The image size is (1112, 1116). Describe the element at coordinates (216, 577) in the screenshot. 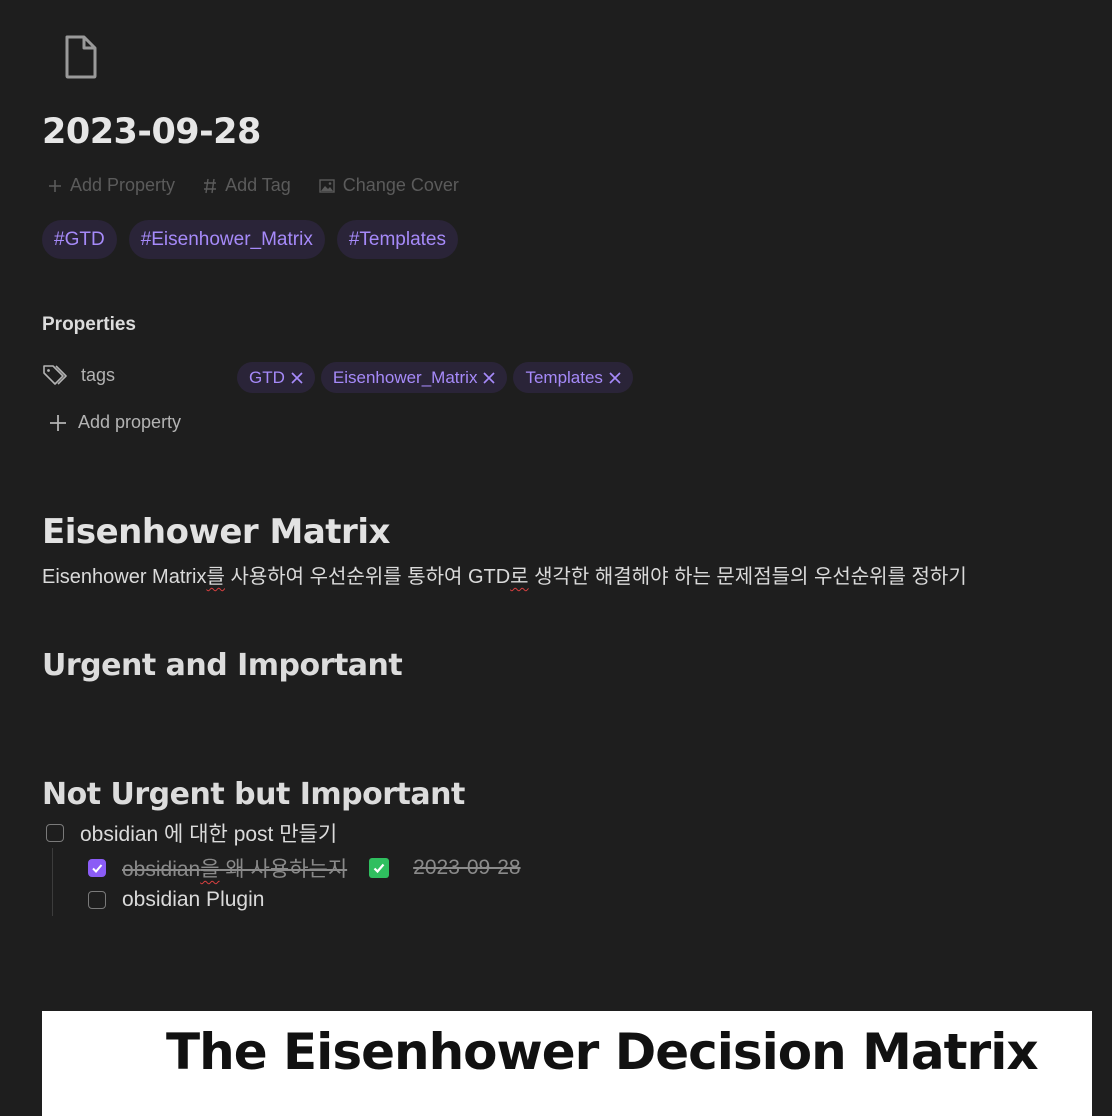

I see `spellcheck-word: 를` at that location.